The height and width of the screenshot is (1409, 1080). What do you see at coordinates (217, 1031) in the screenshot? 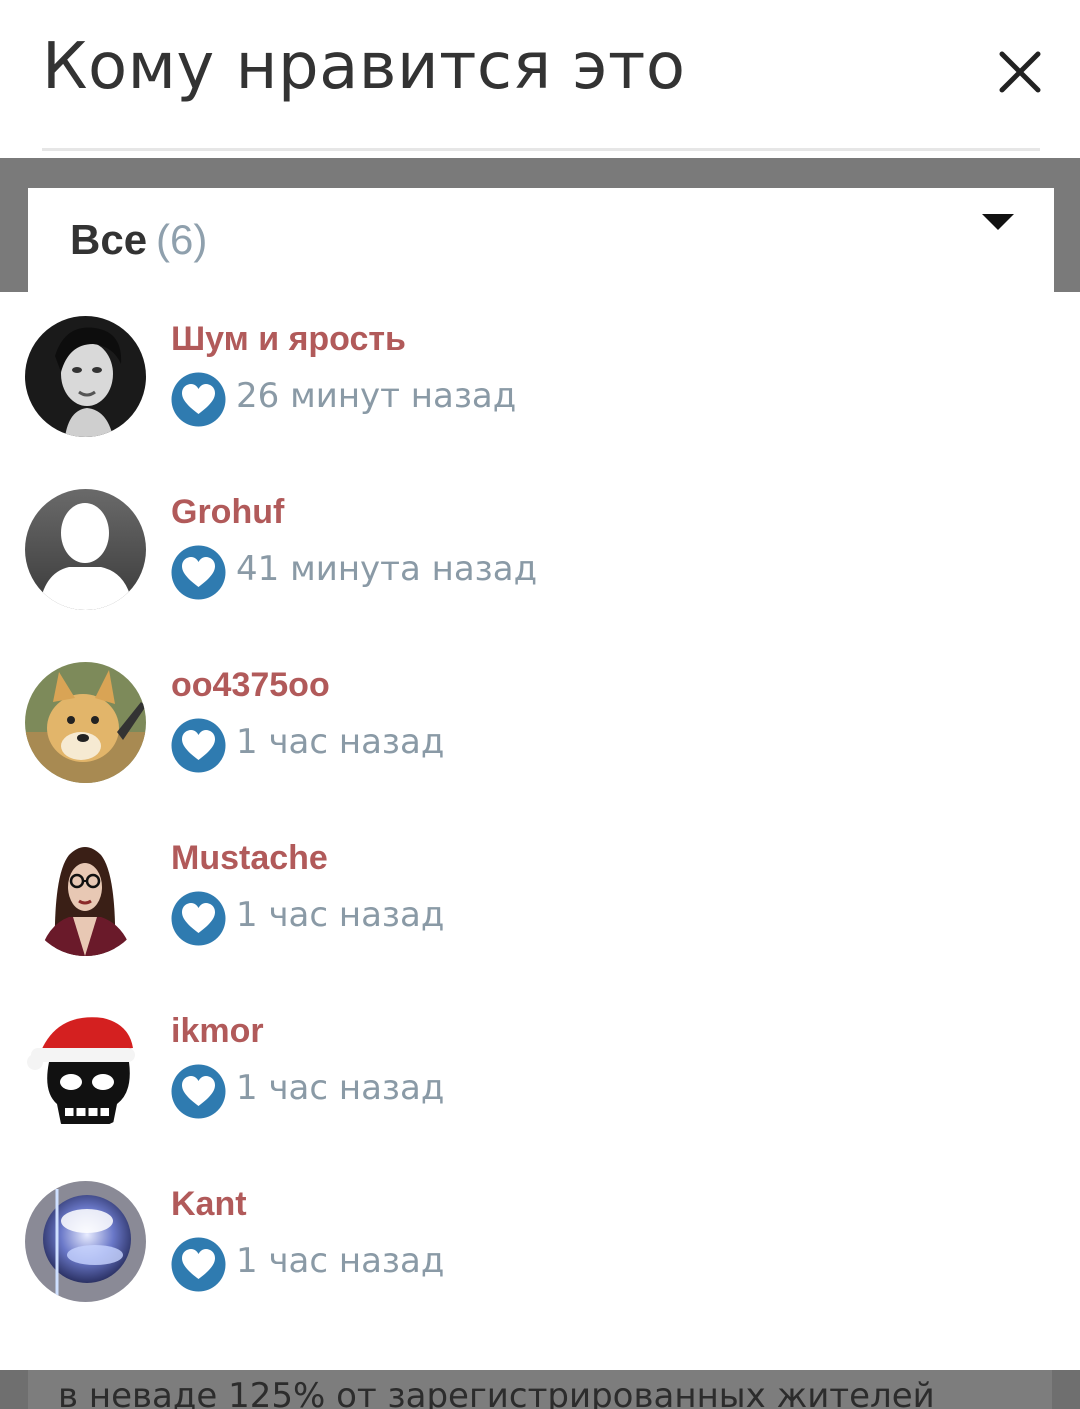
I see `username-link: ikmor` at bounding box center [217, 1031].